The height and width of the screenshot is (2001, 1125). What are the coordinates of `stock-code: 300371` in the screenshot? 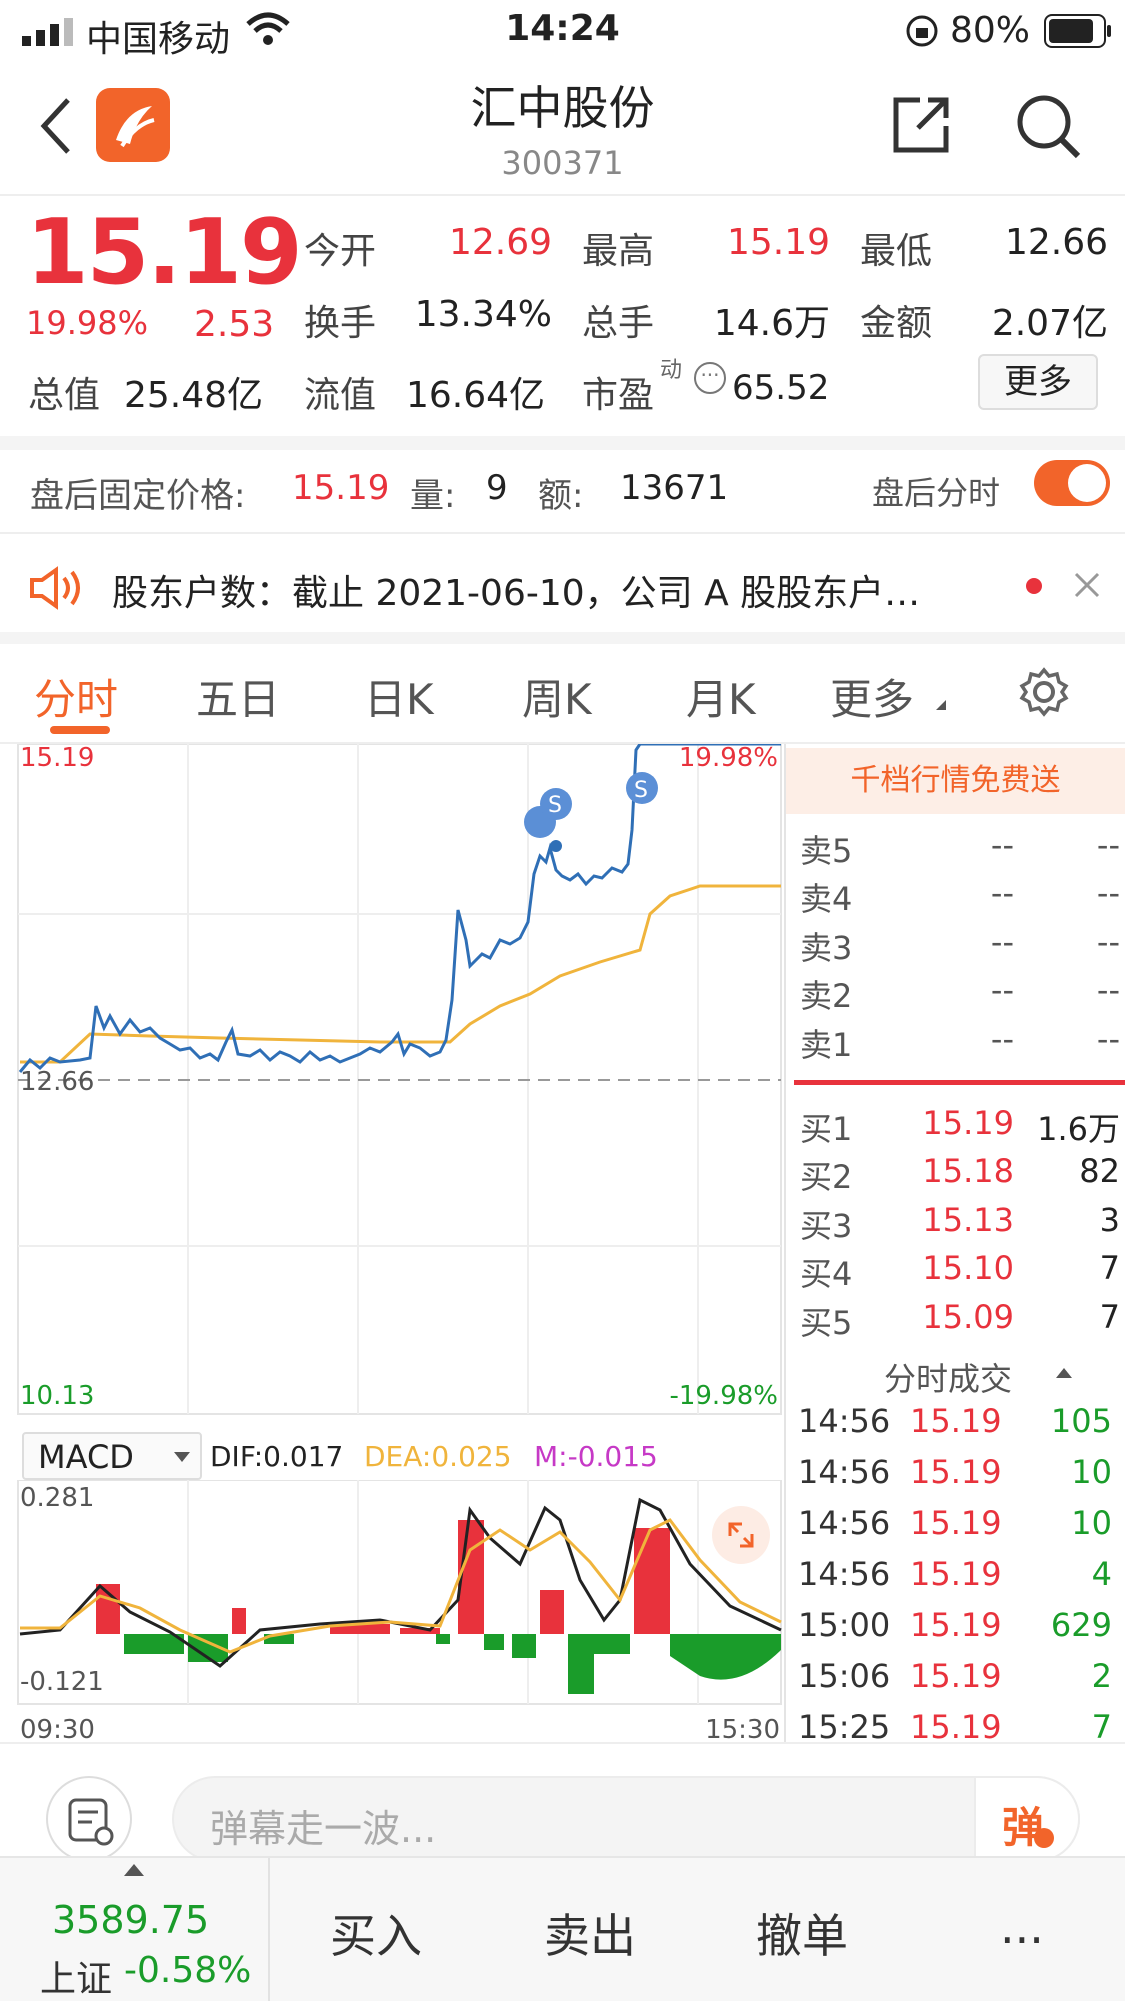 It's located at (562, 163).